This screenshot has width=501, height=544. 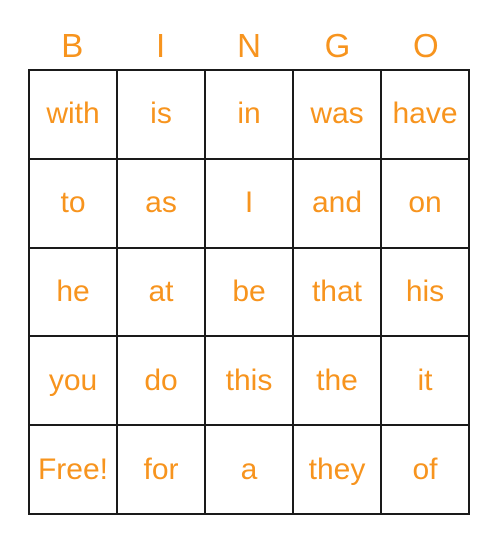 I want to click on bingo-cell-b4: you, so click(x=74, y=382).